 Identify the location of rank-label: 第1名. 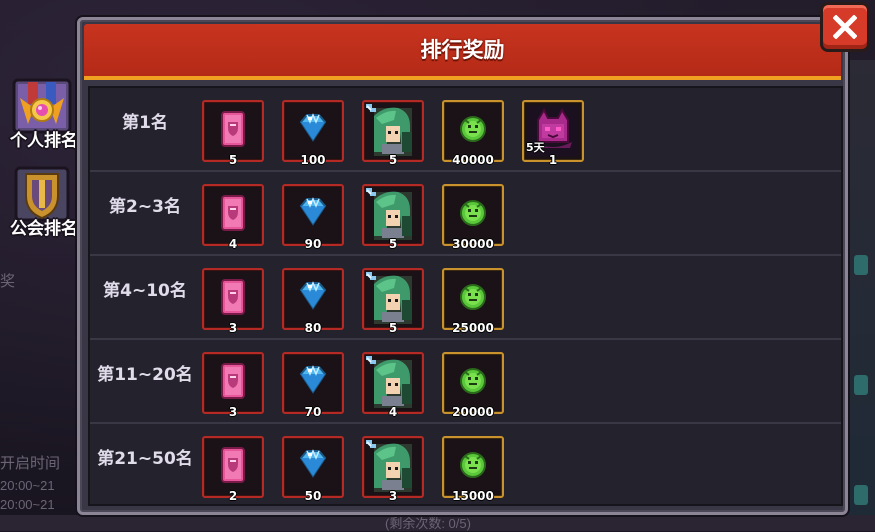
(145, 123).